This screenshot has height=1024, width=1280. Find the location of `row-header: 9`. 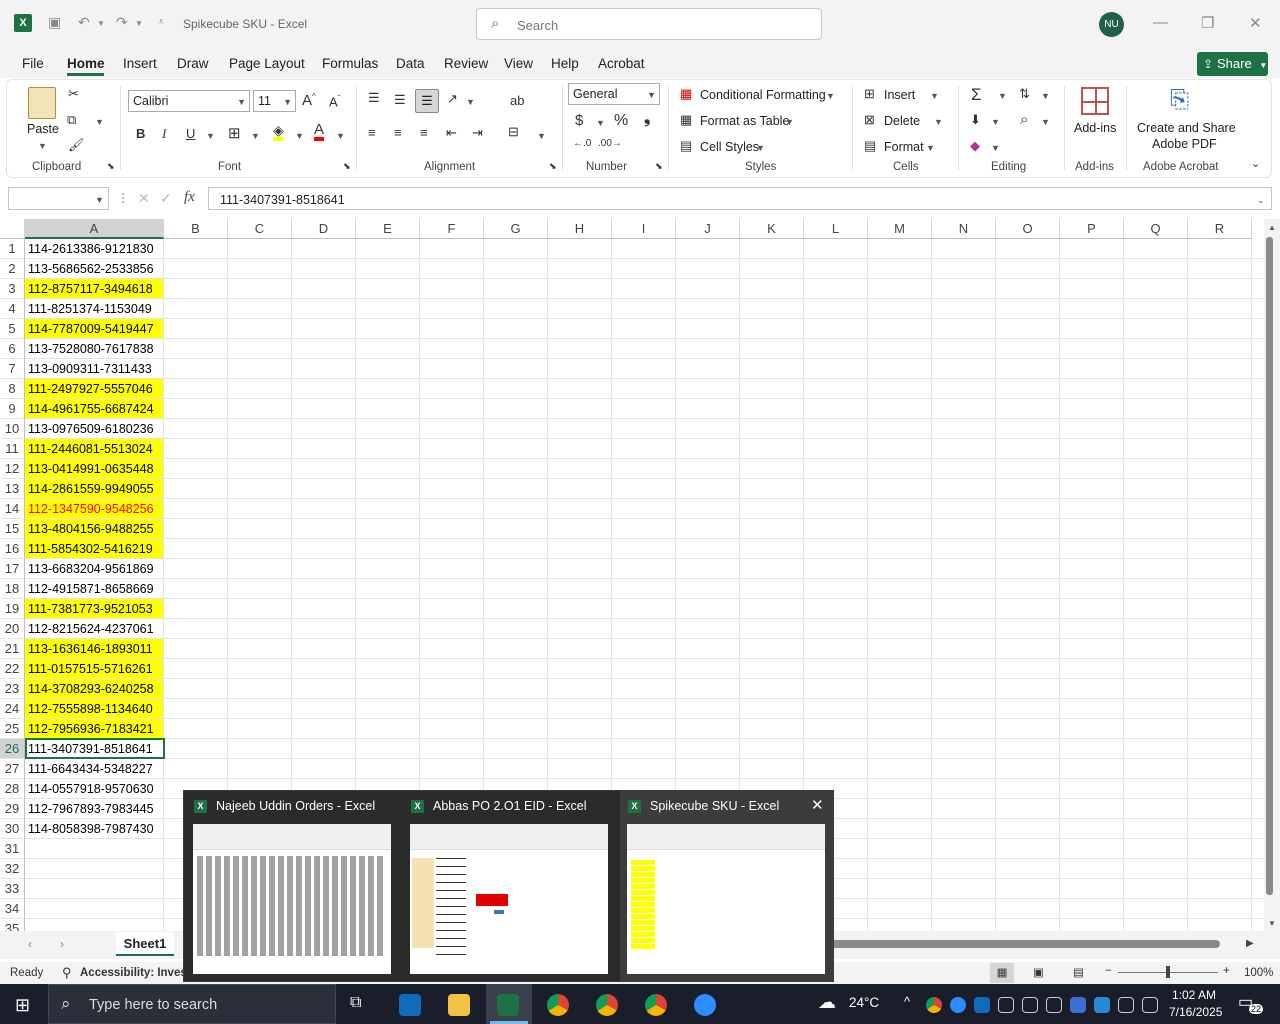

row-header: 9 is located at coordinates (12, 409).